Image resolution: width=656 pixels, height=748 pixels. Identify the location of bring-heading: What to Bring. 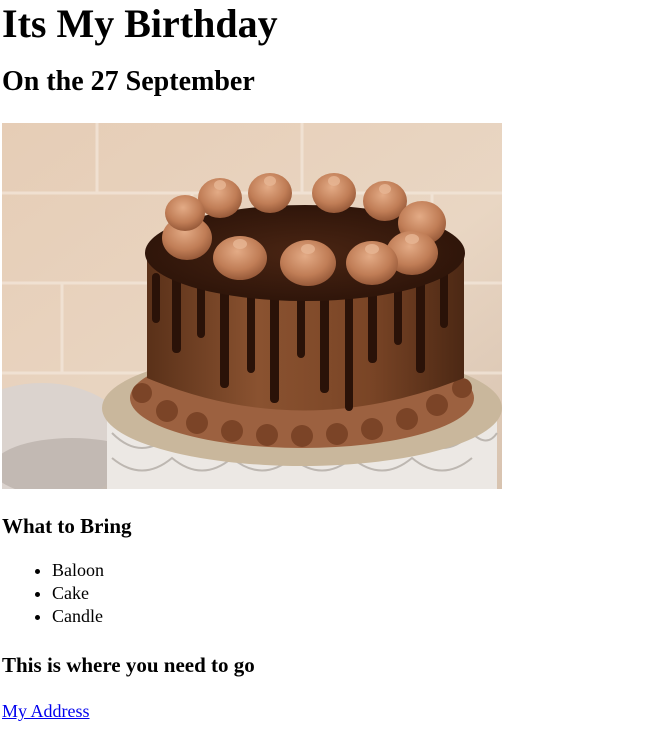
(67, 526).